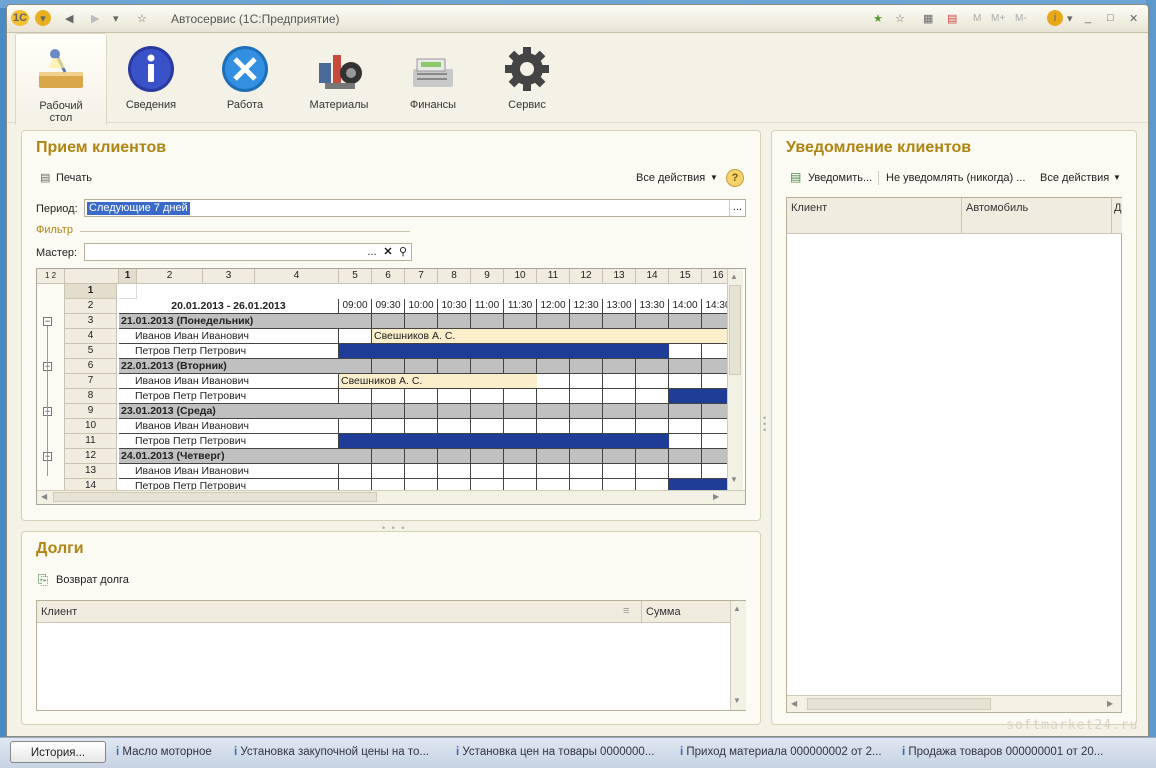 This screenshot has width=1156, height=768. Describe the element at coordinates (91, 336) in the screenshot. I see `row-header: 4` at that location.